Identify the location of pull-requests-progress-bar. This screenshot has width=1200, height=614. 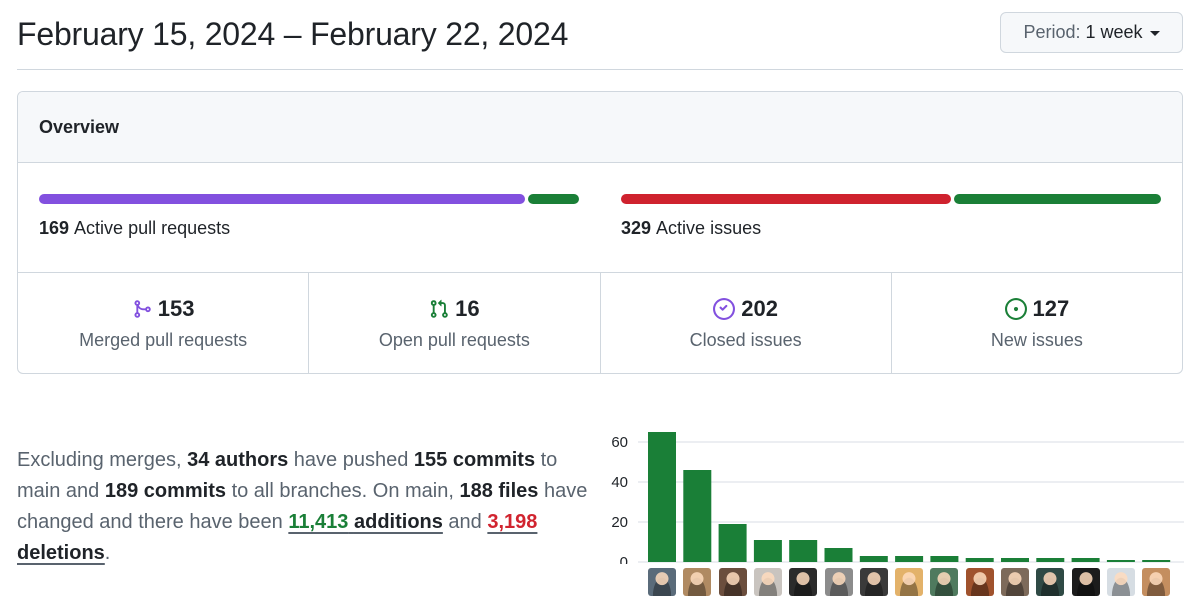
(309, 199).